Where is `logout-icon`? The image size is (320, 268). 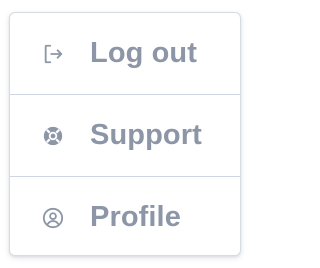
logout-icon is located at coordinates (53, 54).